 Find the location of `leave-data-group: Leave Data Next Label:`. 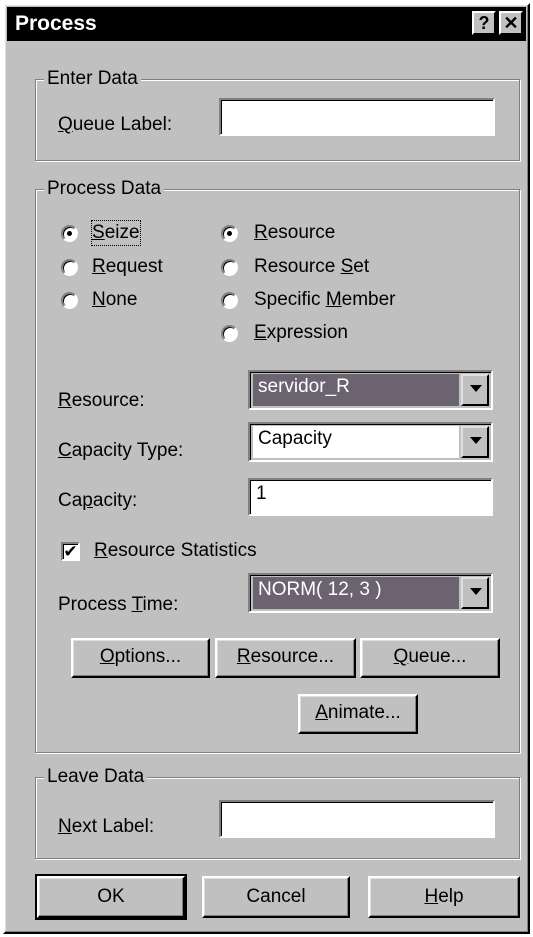

leave-data-group: Leave Data Next Label: is located at coordinates (277, 812).